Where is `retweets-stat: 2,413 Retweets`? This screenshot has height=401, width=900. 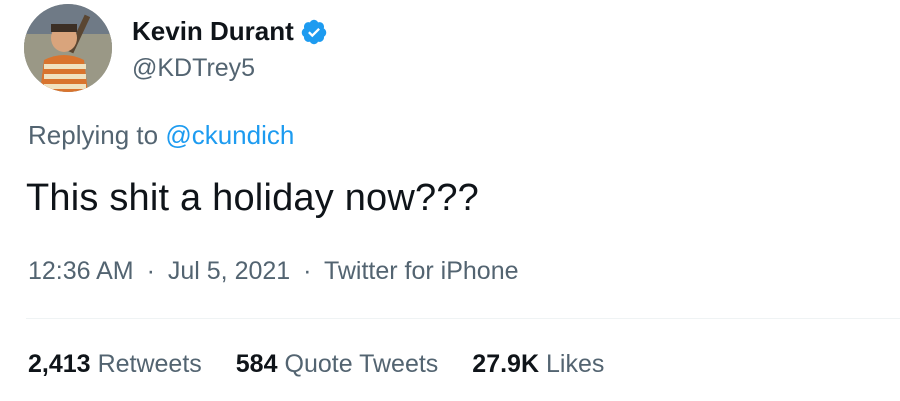 retweets-stat: 2,413 Retweets is located at coordinates (115, 364).